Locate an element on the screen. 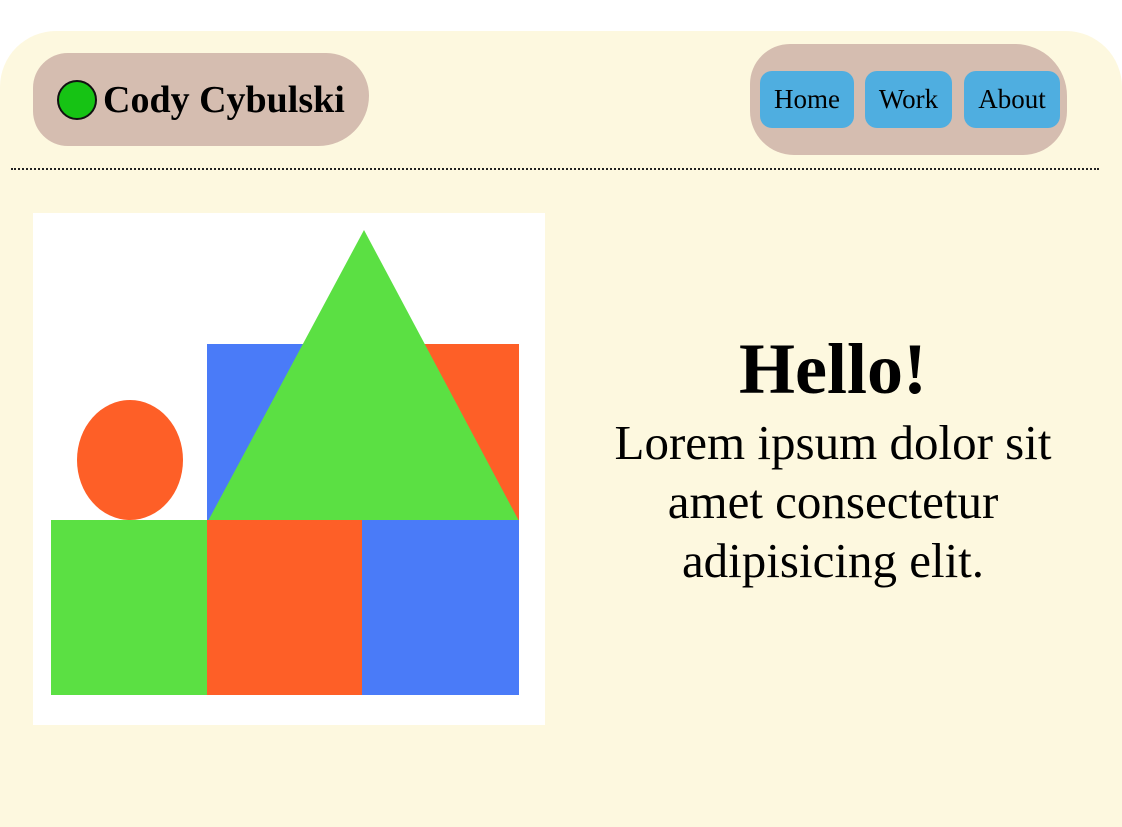 The height and width of the screenshot is (827, 1122). brand: Cody Cybulski is located at coordinates (201, 99).